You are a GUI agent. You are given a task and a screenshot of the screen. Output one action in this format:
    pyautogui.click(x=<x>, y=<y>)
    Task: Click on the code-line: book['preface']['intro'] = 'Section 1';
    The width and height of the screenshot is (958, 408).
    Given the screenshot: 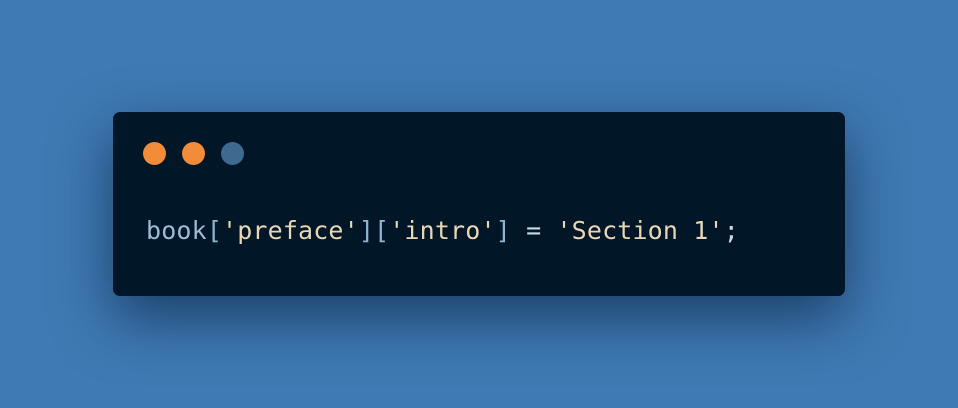 What is the action you would take?
    pyautogui.click(x=442, y=231)
    